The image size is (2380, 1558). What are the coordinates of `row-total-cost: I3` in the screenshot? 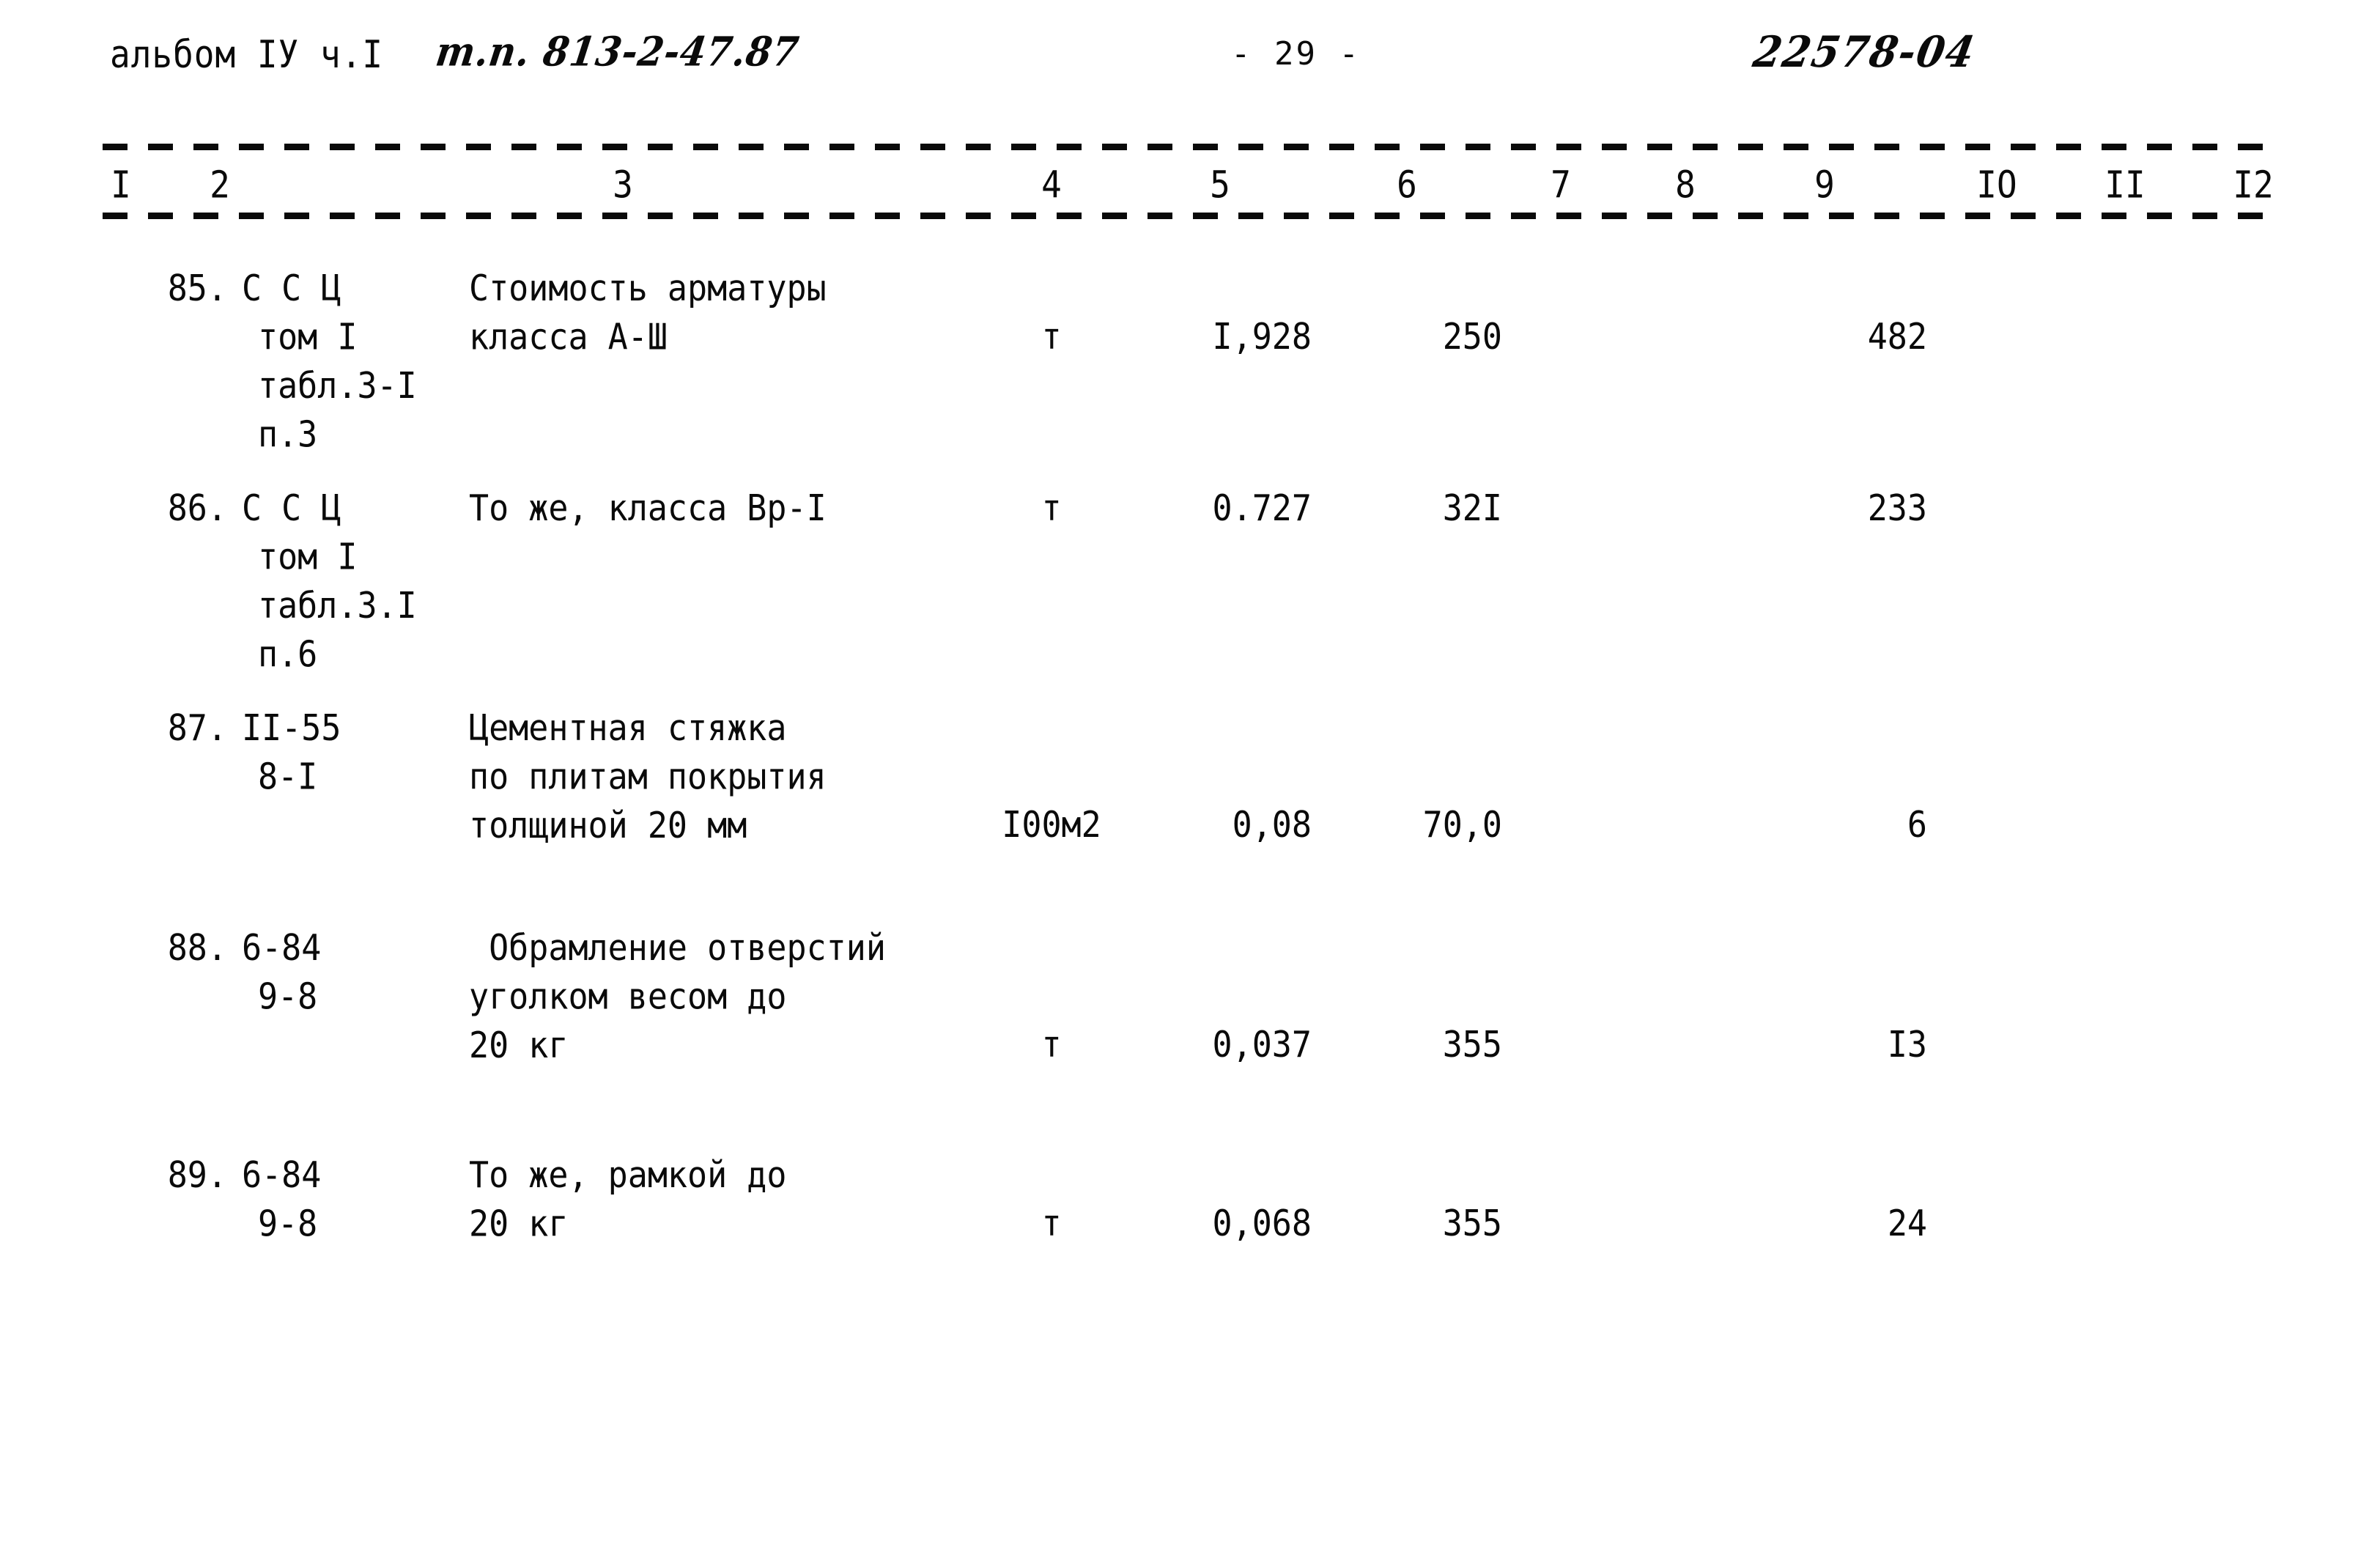 It's located at (1907, 1044).